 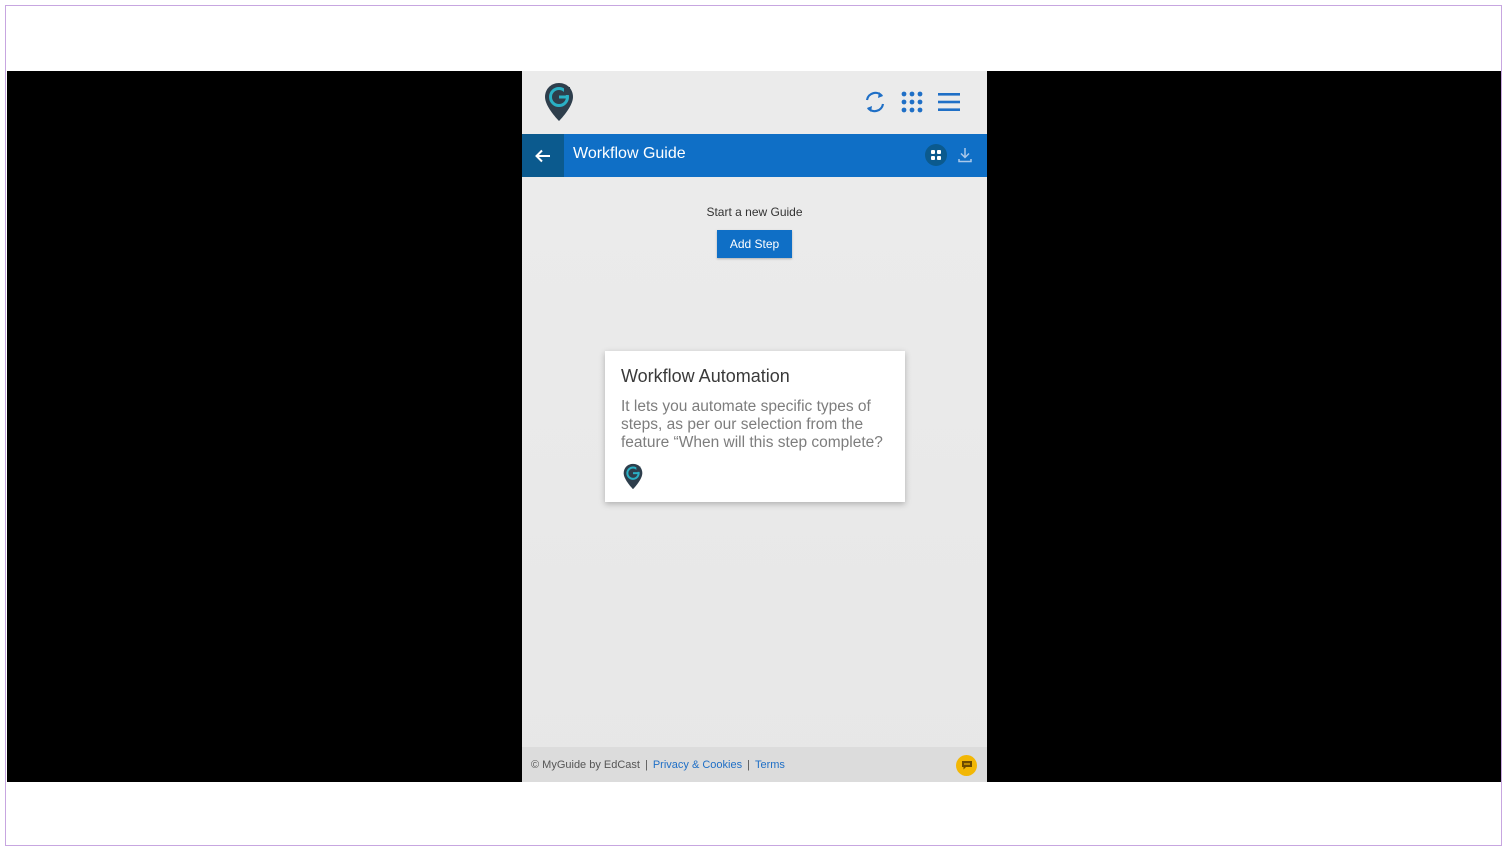 What do you see at coordinates (770, 765) in the screenshot?
I see `terms-link: Terms` at bounding box center [770, 765].